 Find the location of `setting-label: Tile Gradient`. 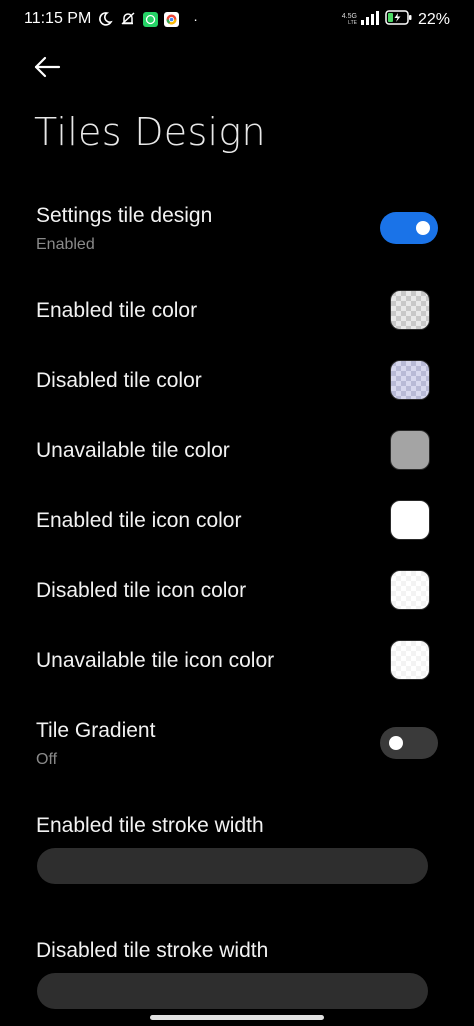

setting-label: Tile Gradient is located at coordinates (96, 730).